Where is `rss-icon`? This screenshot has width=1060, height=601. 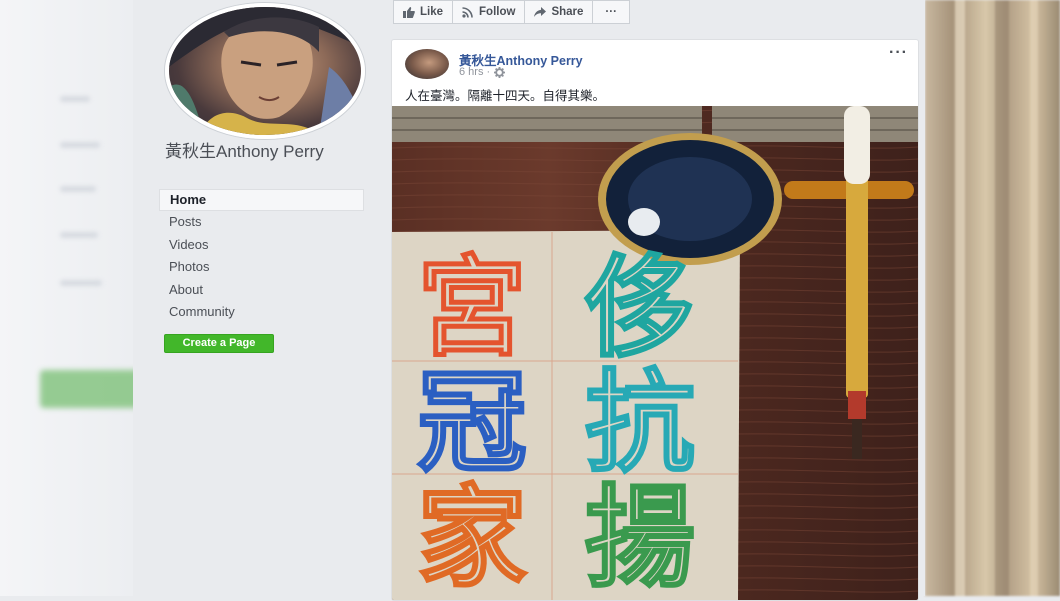 rss-icon is located at coordinates (467, 12).